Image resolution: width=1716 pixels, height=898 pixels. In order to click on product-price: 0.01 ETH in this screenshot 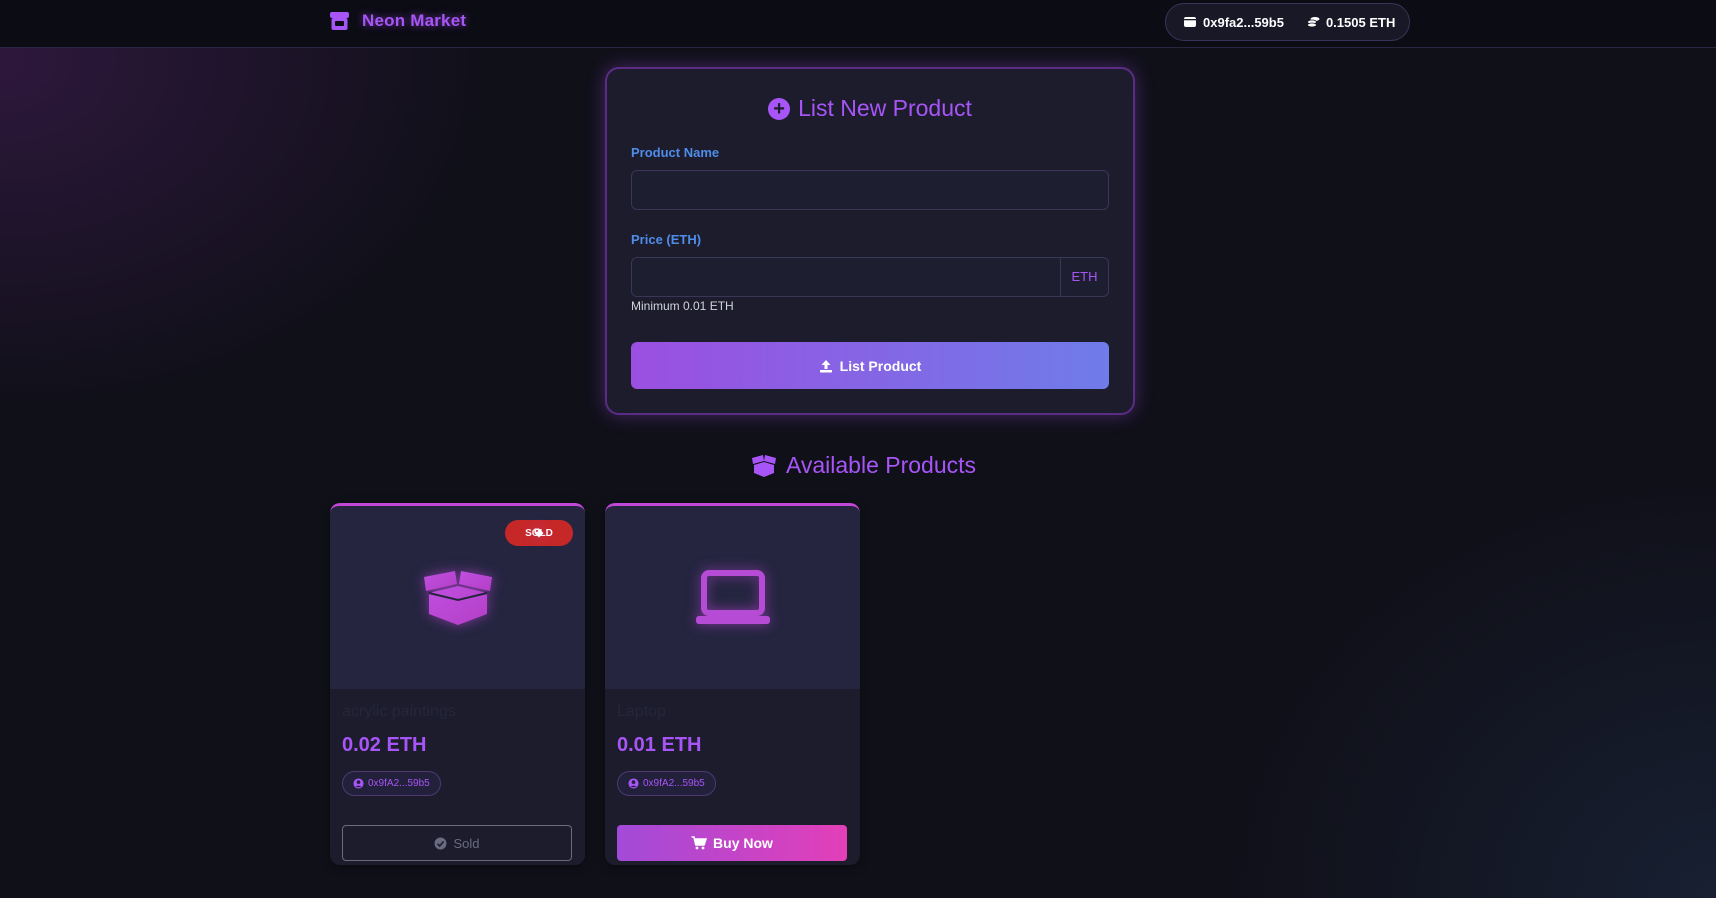, I will do `click(659, 745)`.